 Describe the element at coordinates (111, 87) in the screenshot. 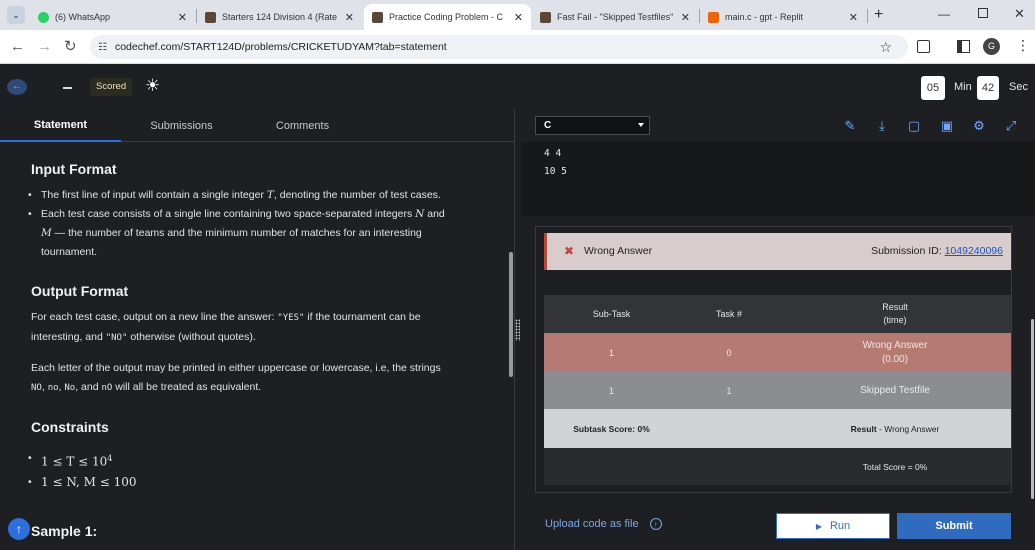

I see `scored-badge: Scored` at that location.